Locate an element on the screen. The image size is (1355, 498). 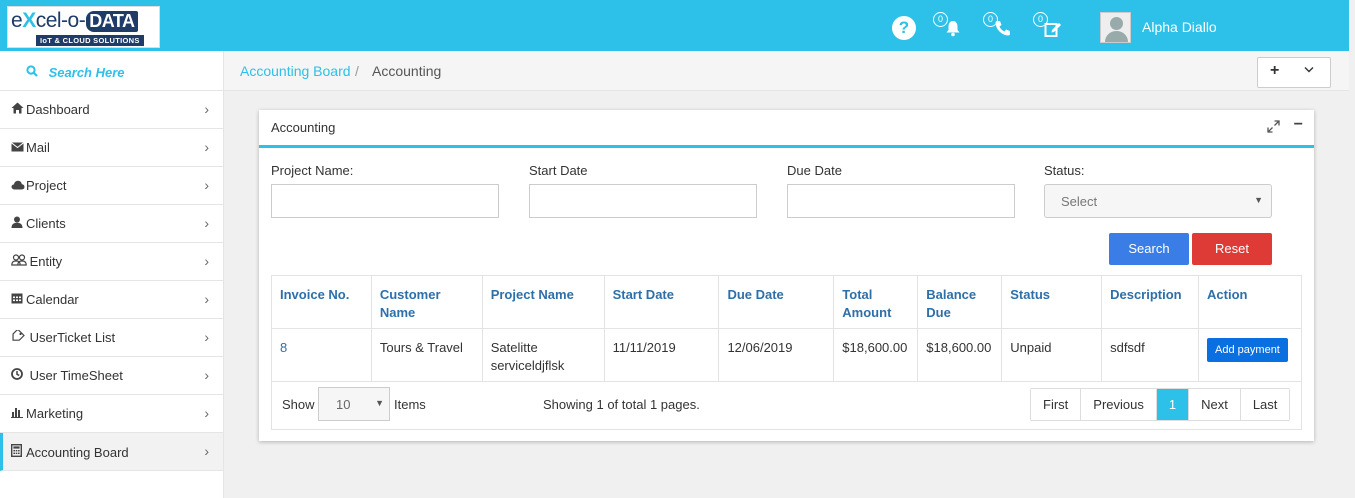
panel-header: Accounting − is located at coordinates (786, 129).